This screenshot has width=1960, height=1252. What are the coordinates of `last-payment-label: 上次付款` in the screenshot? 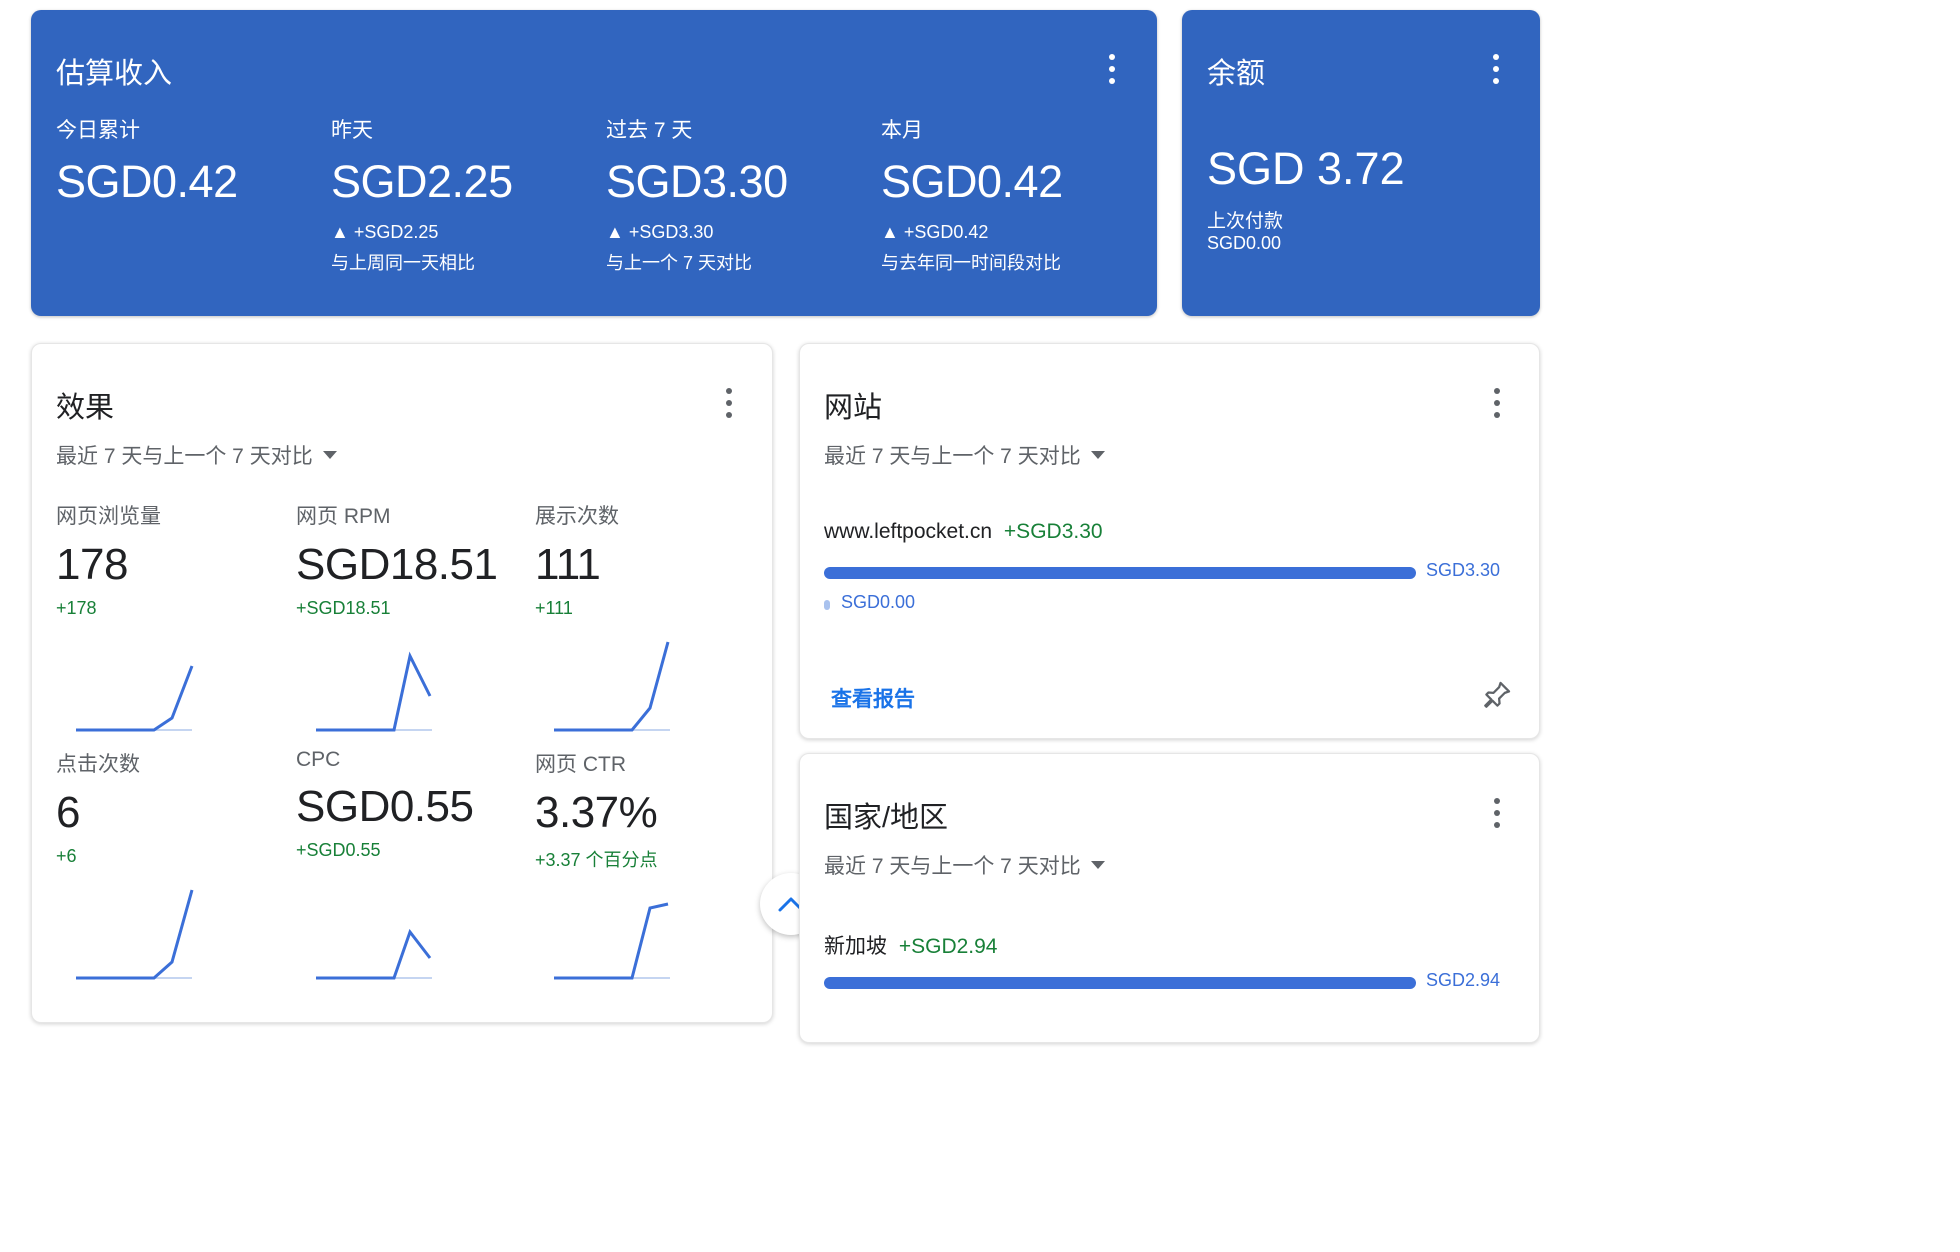 It's located at (1245, 221).